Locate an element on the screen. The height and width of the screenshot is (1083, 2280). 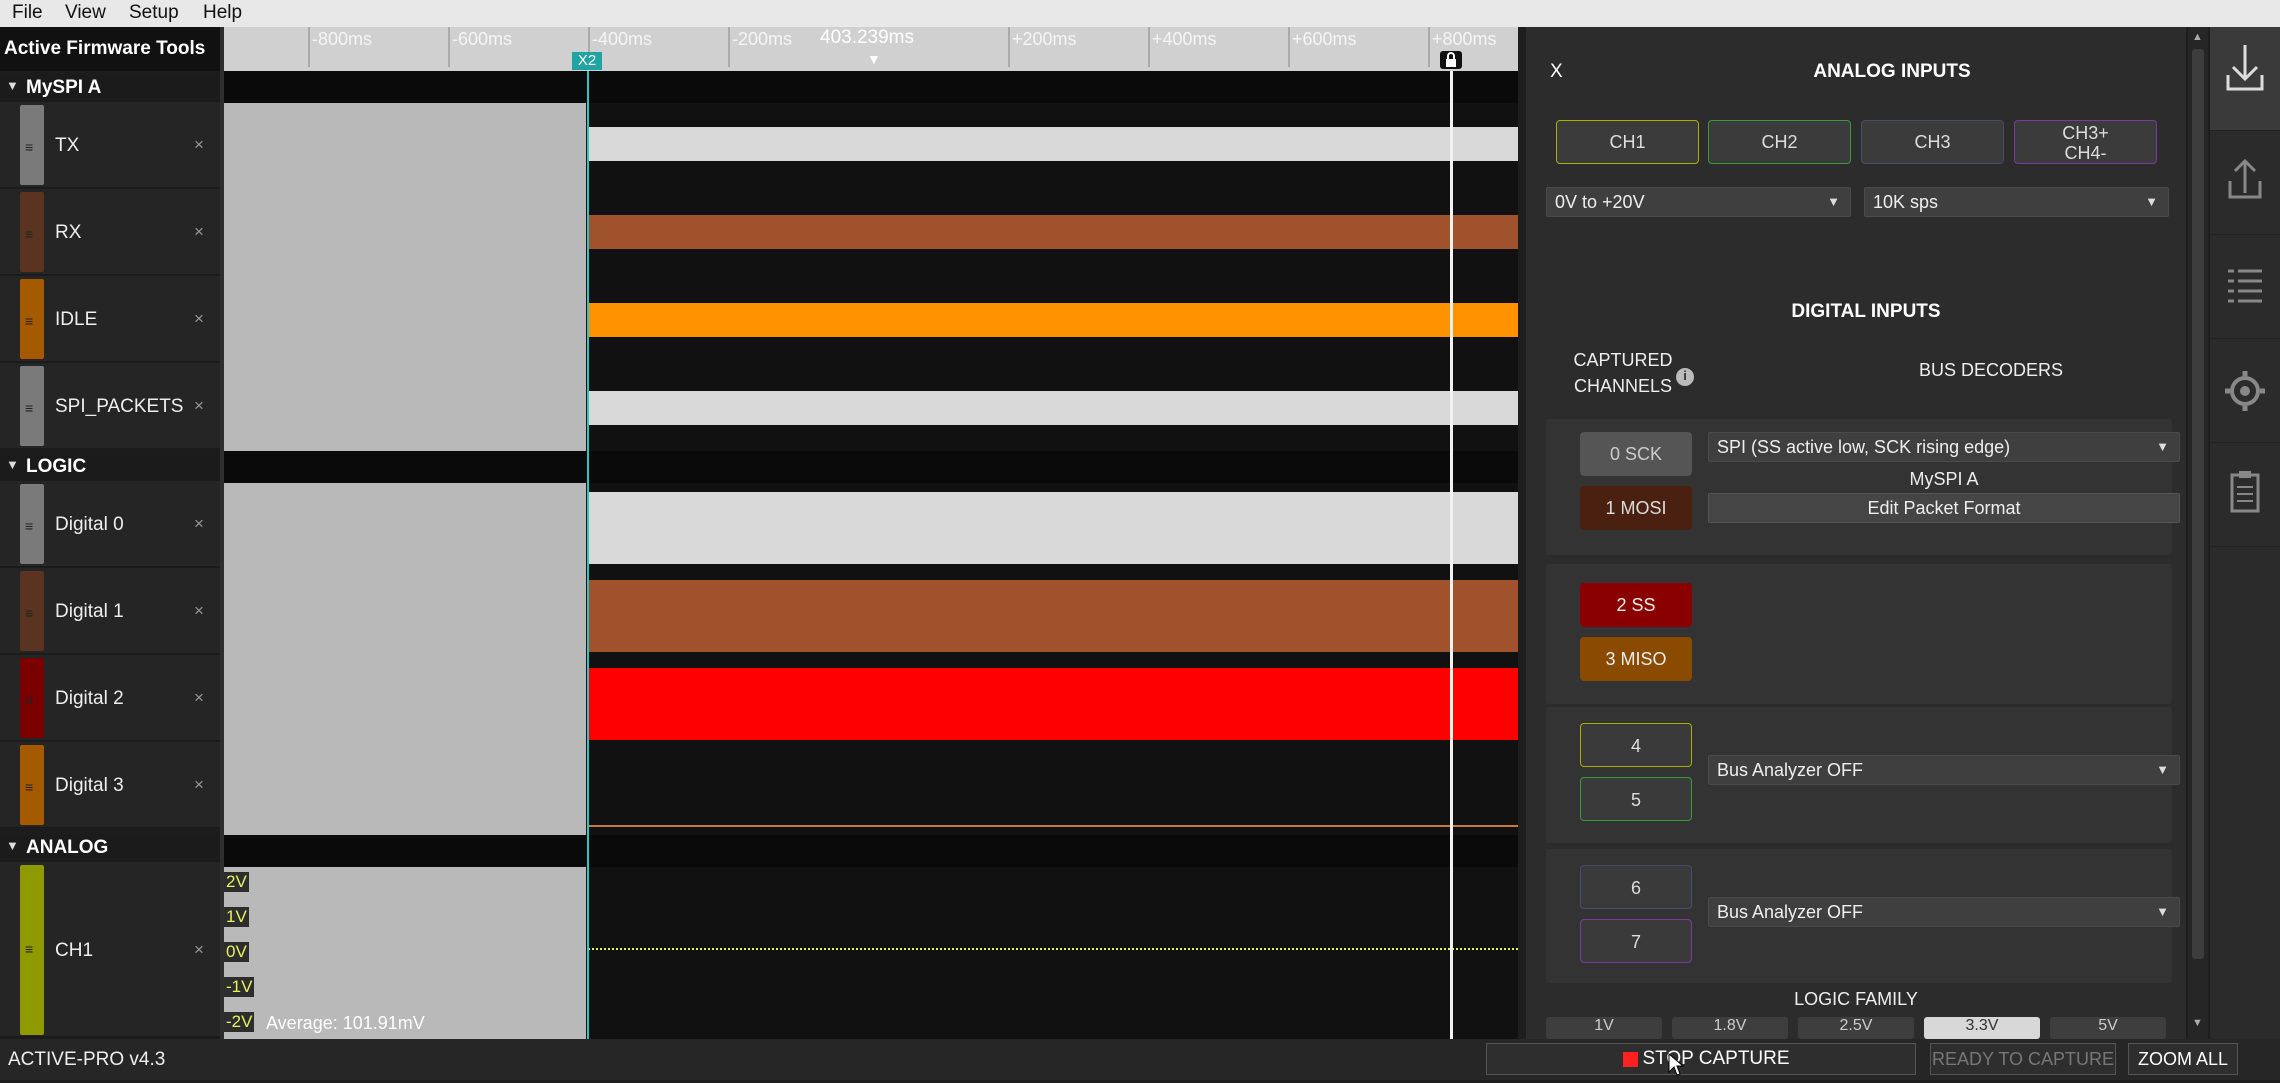
clipboard-icon is located at coordinates (2245, 495).